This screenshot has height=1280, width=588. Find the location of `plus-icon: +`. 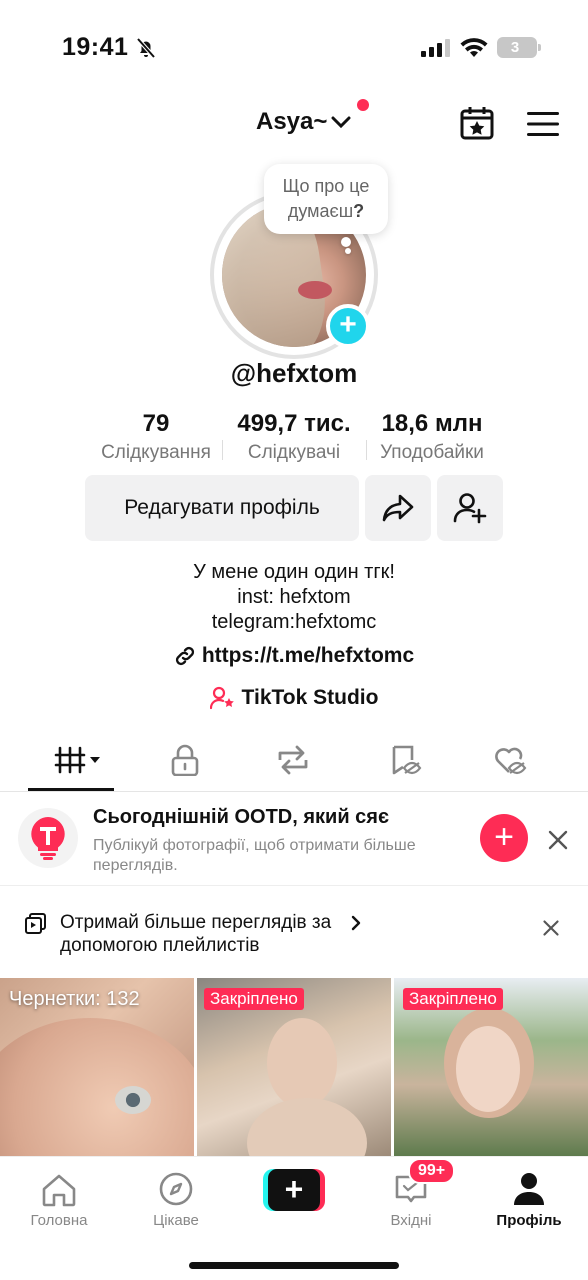

plus-icon: + is located at coordinates (294, 1190).